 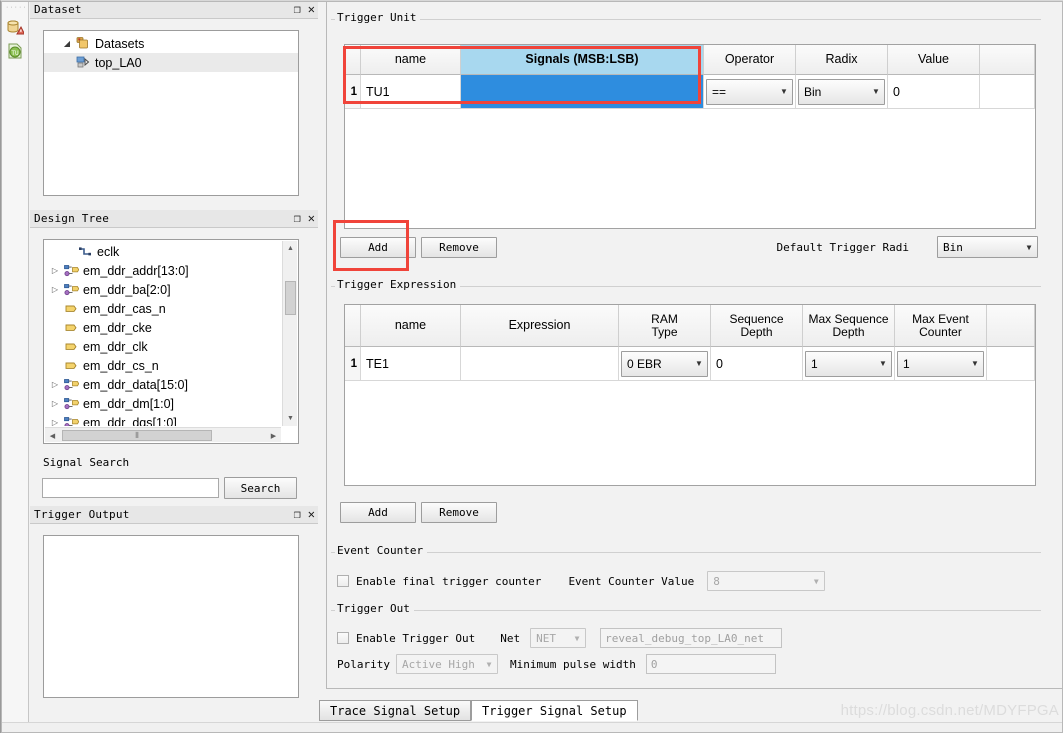 I want to click on cell-value: 0, so click(x=934, y=92).